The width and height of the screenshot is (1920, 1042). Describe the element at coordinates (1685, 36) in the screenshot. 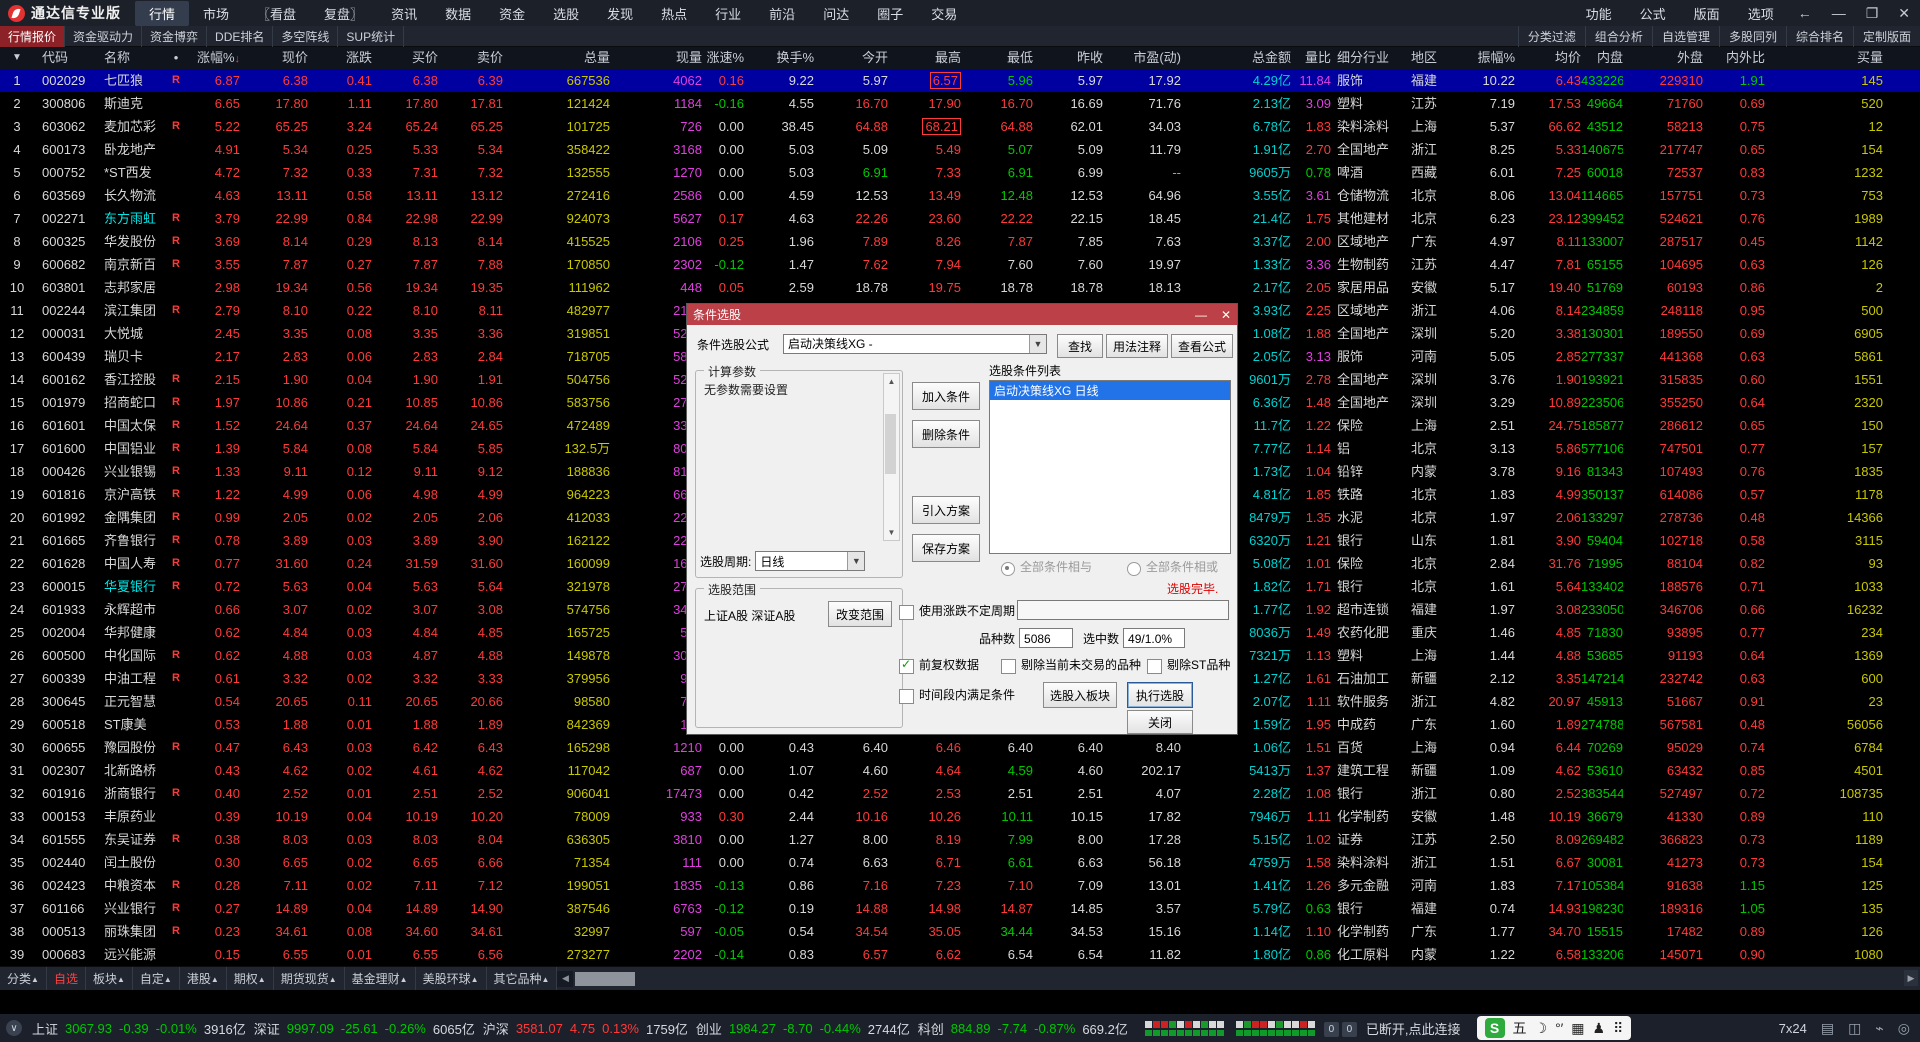

I see `toolbar-link-自选管理: 自选管理` at that location.